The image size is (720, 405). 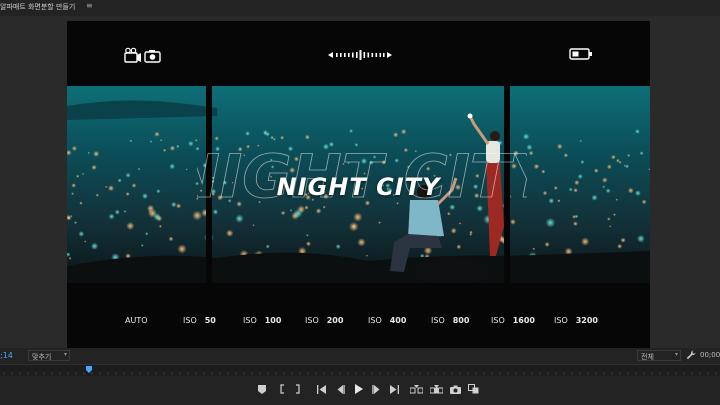 What do you see at coordinates (450, 320) in the screenshot?
I see `iso-item: ISO 800` at bounding box center [450, 320].